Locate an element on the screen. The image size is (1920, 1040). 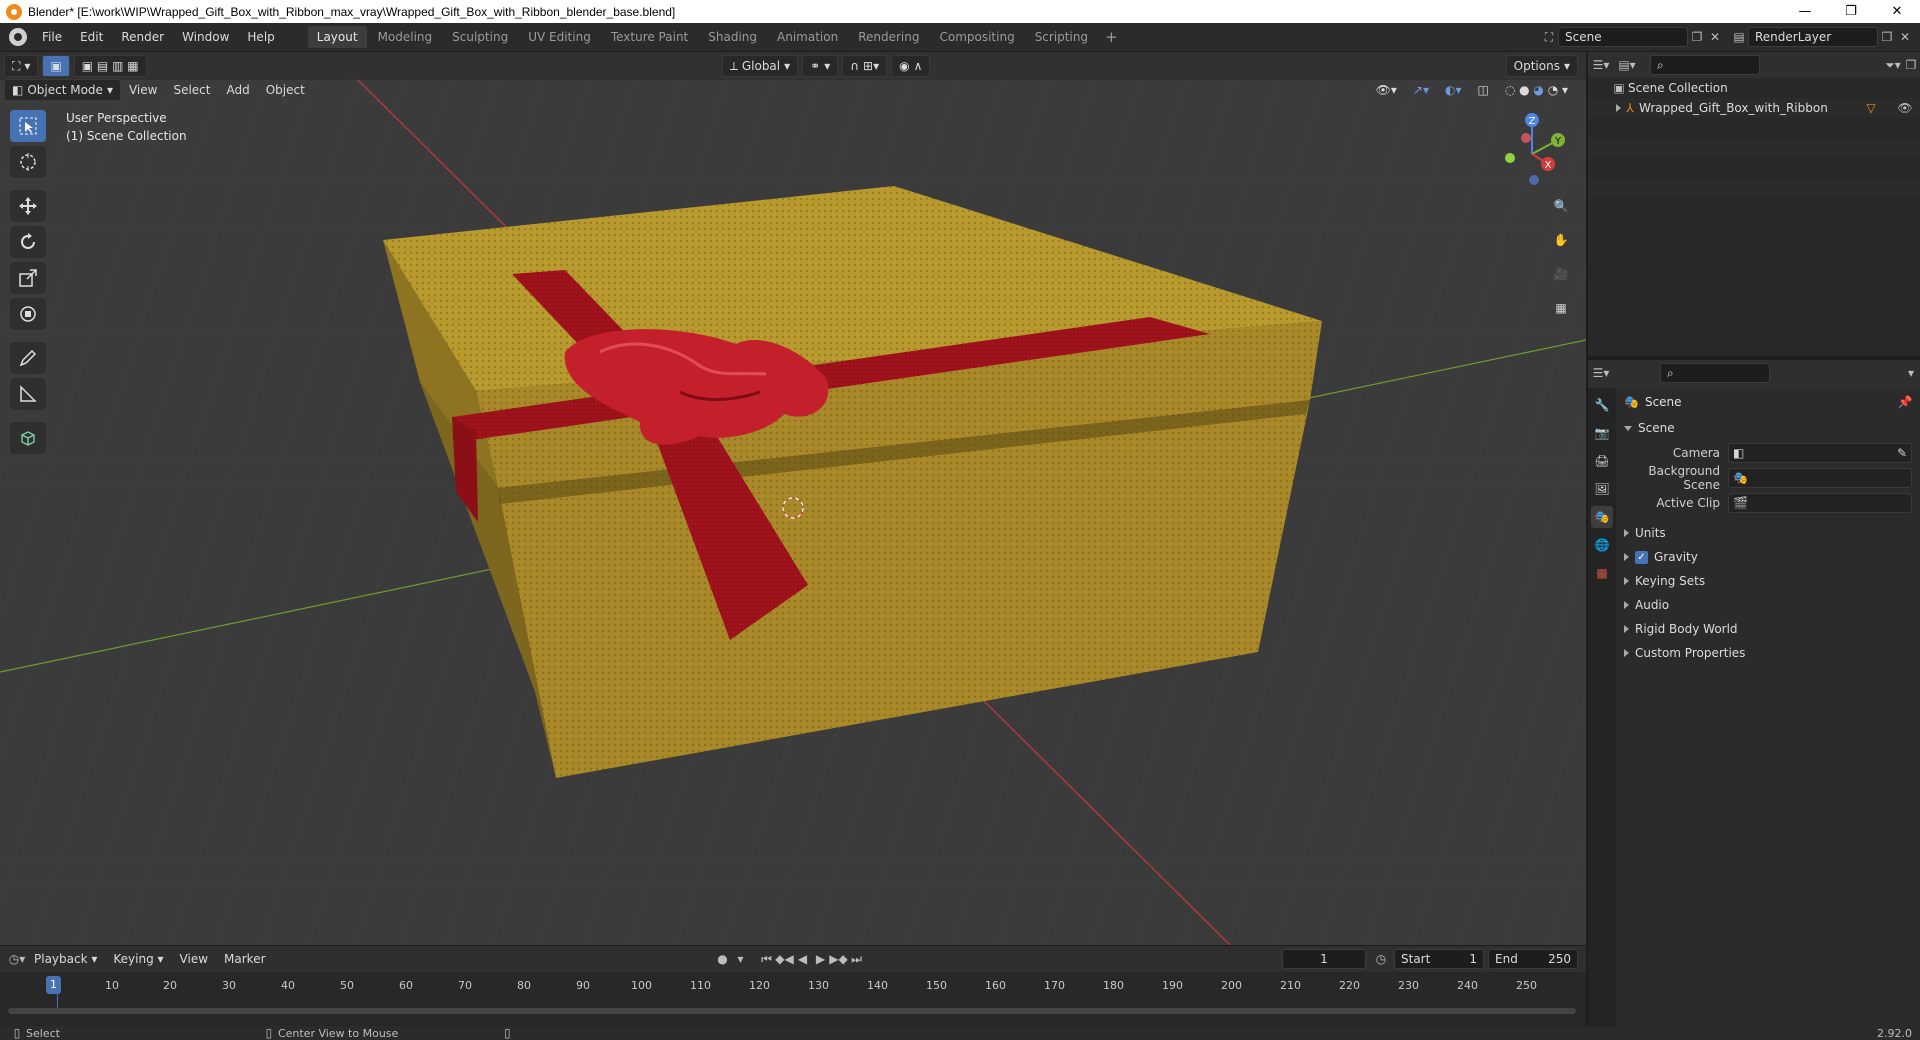
scene-tab-icon: 🎭 is located at coordinates (1602, 517).